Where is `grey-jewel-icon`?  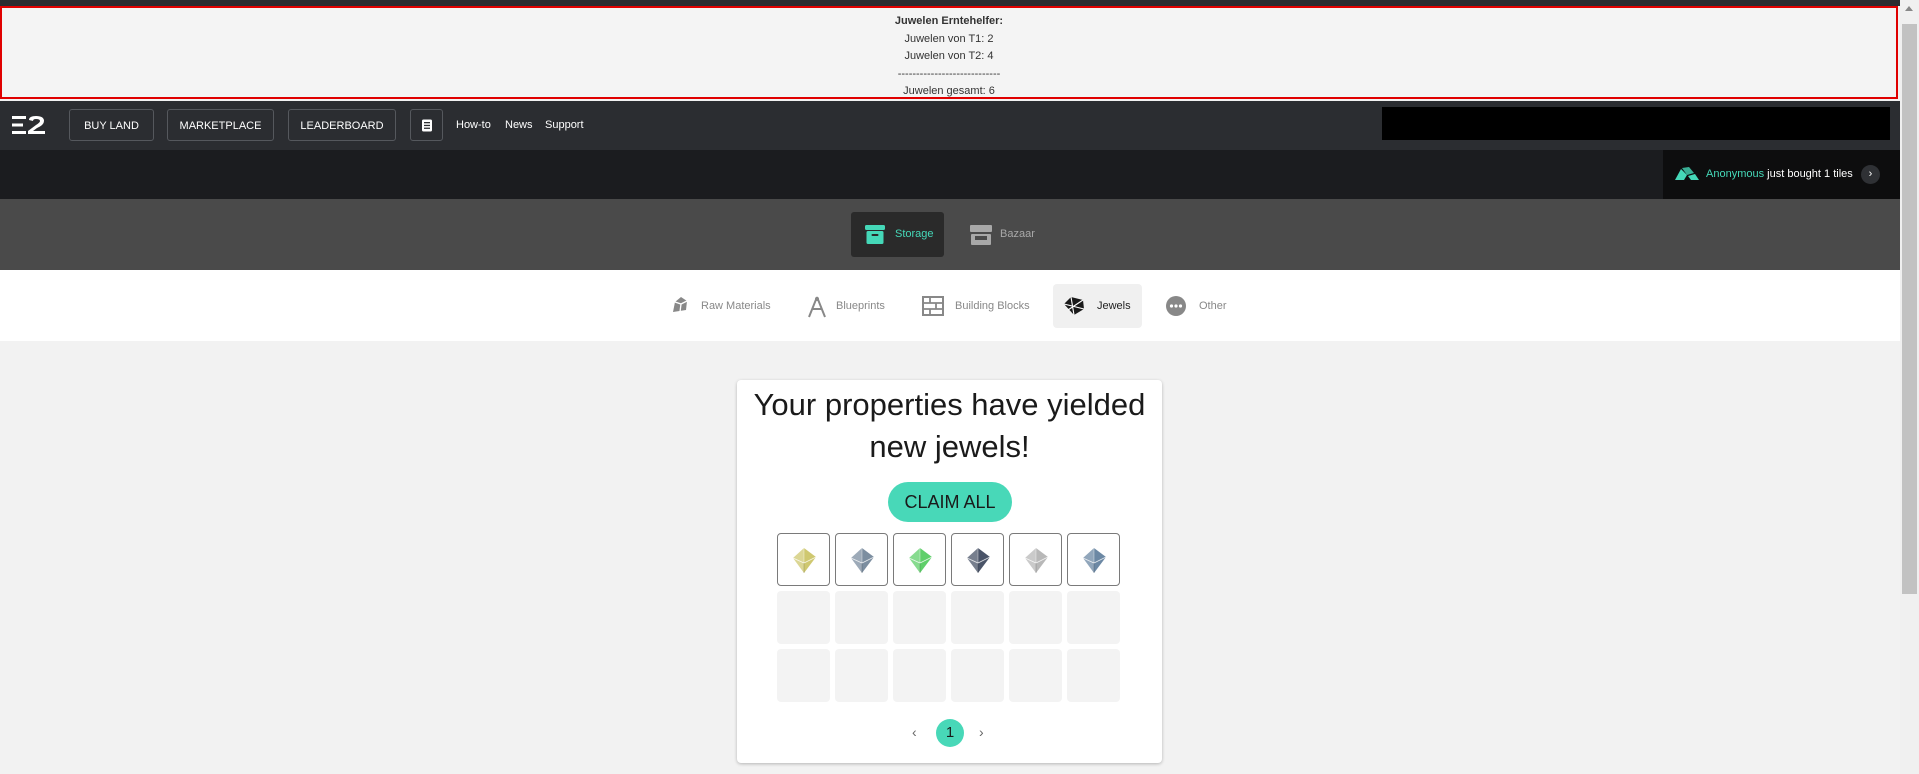 grey-jewel-icon is located at coordinates (1036, 560).